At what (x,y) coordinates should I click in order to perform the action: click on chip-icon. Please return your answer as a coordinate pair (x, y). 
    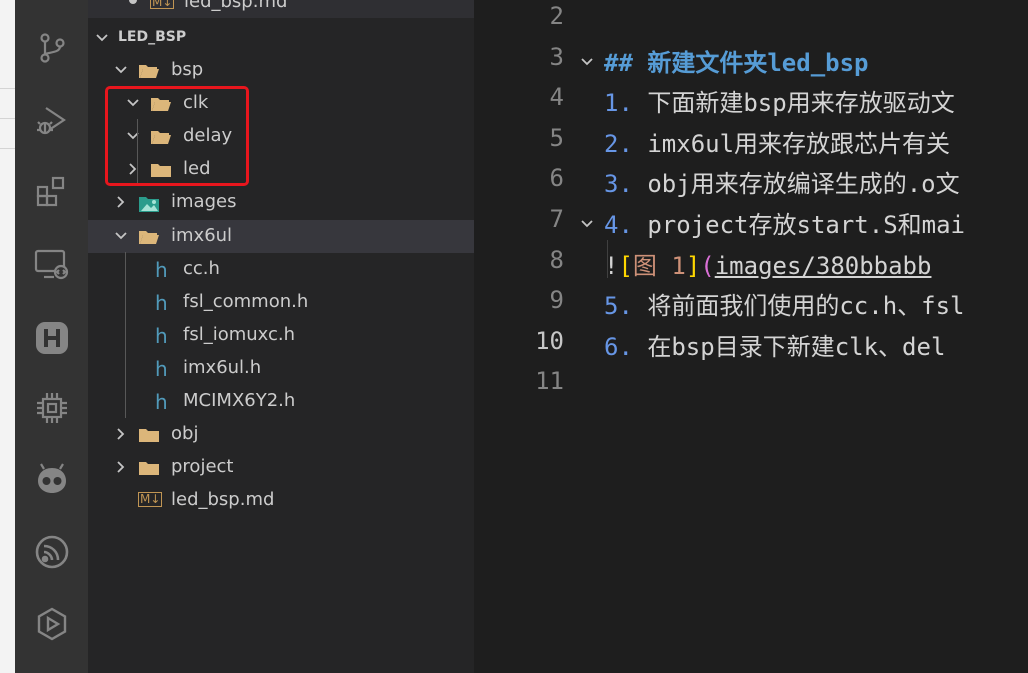
    Looking at the image, I should click on (51, 408).